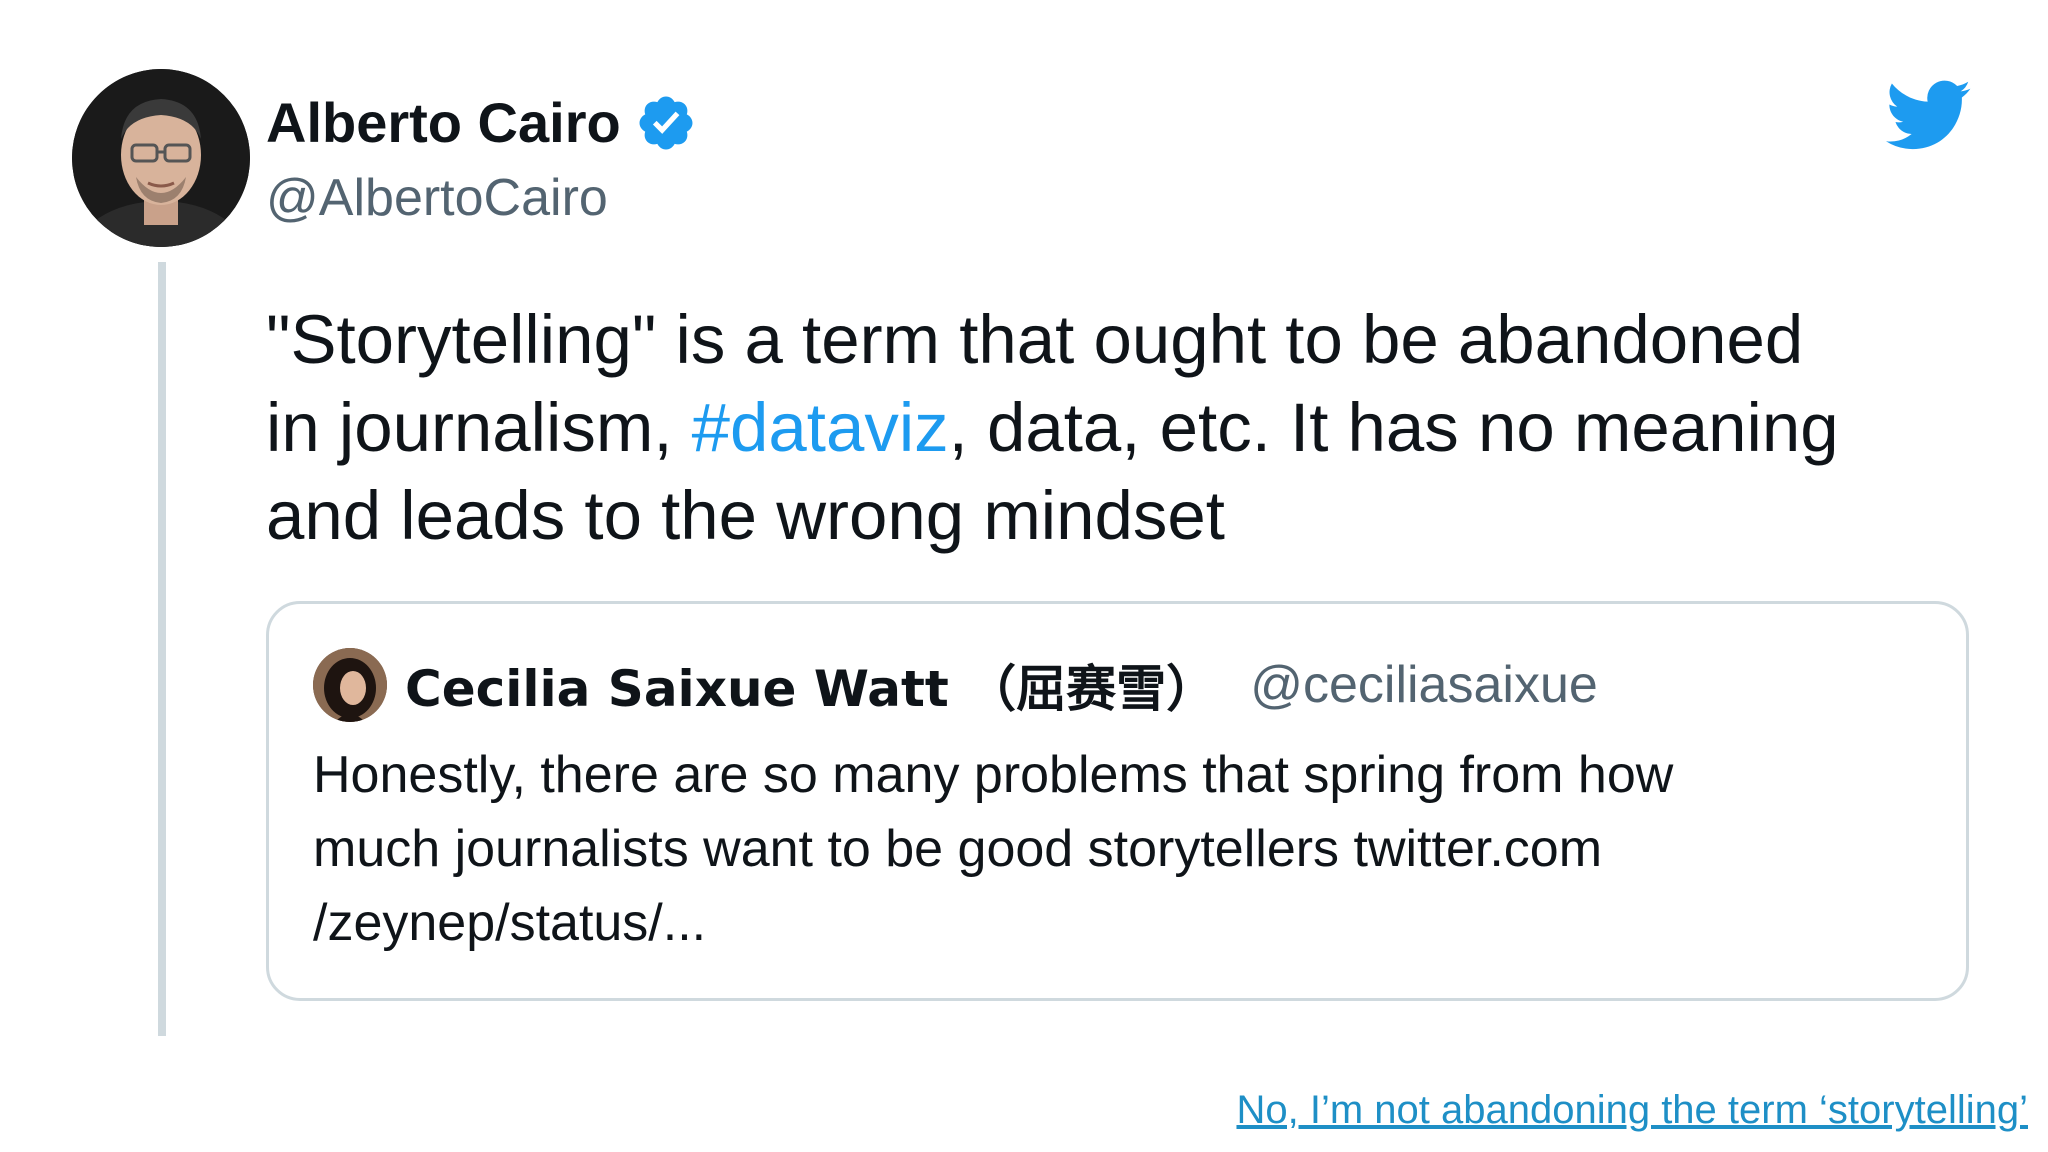 This screenshot has height=1152, width=2048. I want to click on quoted-author-handle: @ceciliasaixue, so click(1424, 685).